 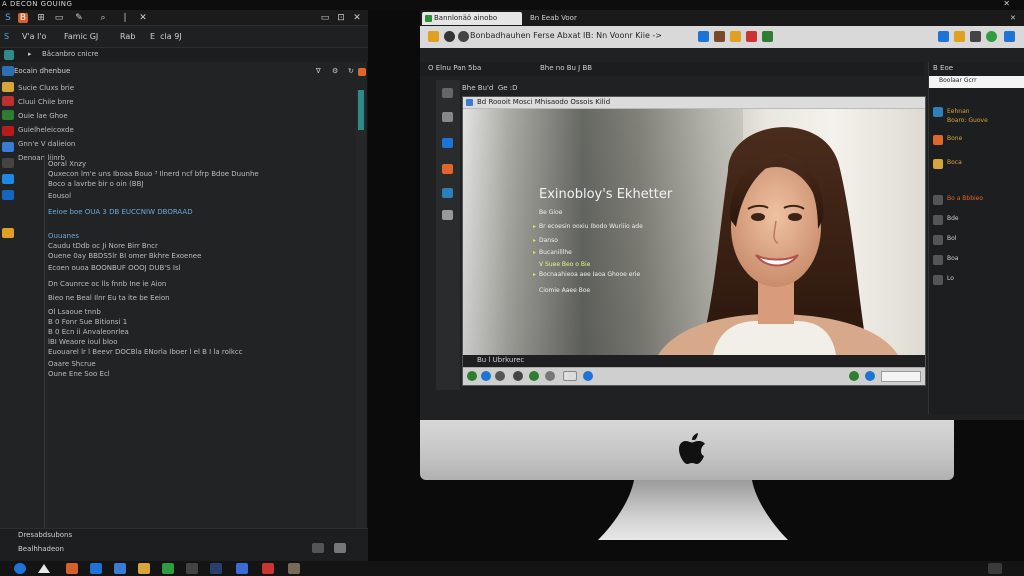 What do you see at coordinates (351, 71) in the screenshot?
I see `refresh-icon: ↻` at bounding box center [351, 71].